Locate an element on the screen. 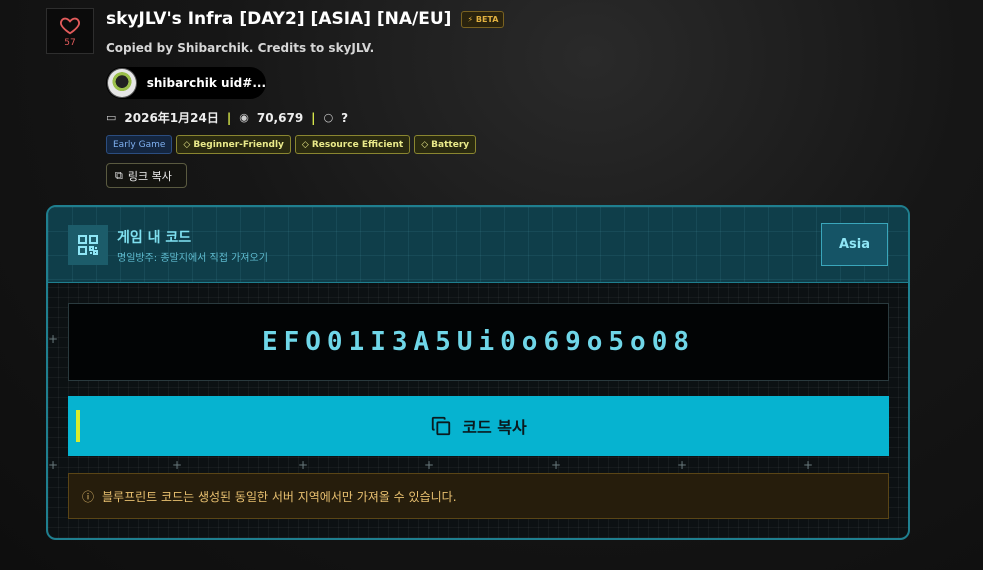  copy-icon: ⧉ is located at coordinates (119, 175).